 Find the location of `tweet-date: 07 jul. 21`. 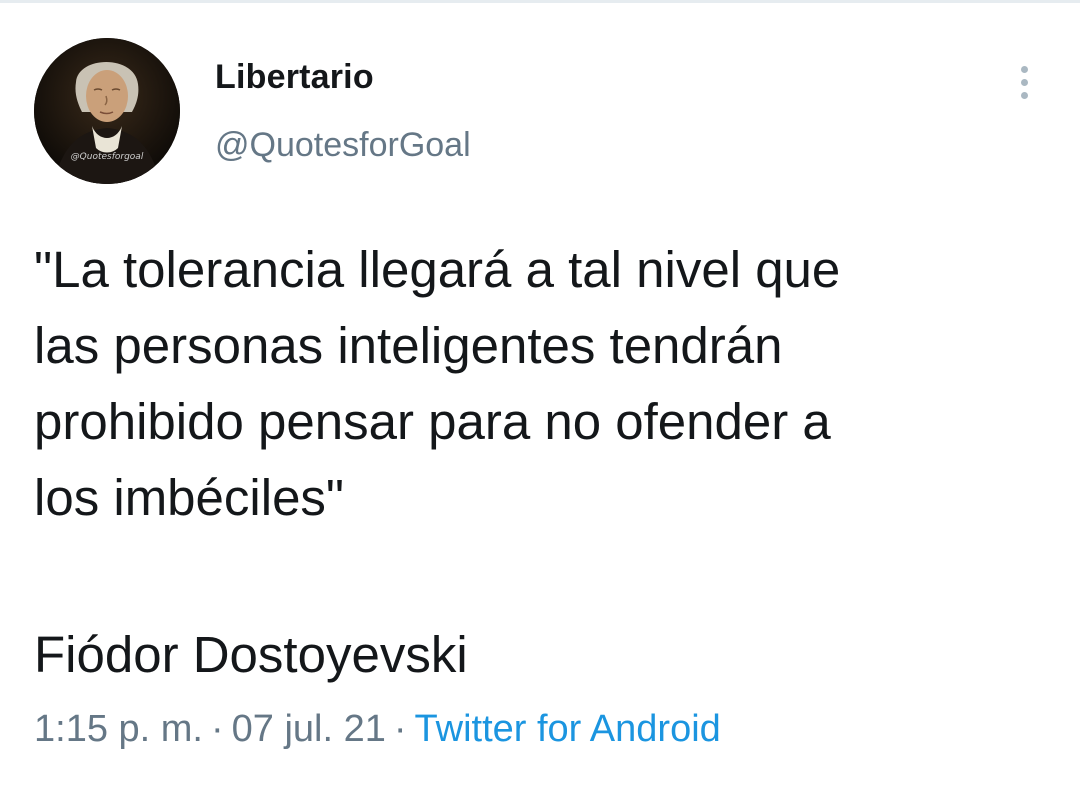

tweet-date: 07 jul. 21 is located at coordinates (309, 729).